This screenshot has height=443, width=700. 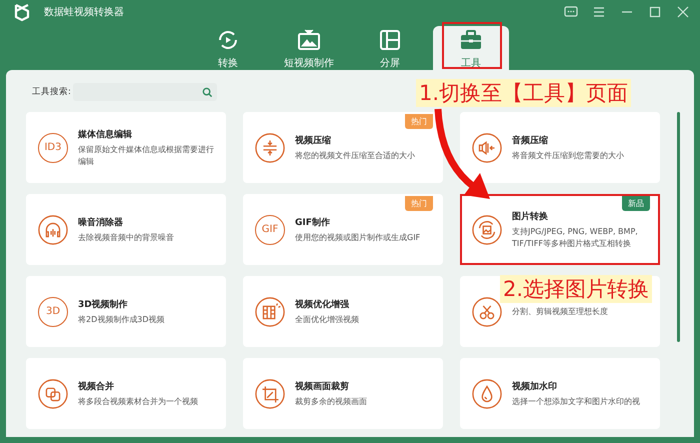 I want to click on tool-card: 3D 3D视频制作 将2D视频制作成3D视频, so click(x=126, y=311).